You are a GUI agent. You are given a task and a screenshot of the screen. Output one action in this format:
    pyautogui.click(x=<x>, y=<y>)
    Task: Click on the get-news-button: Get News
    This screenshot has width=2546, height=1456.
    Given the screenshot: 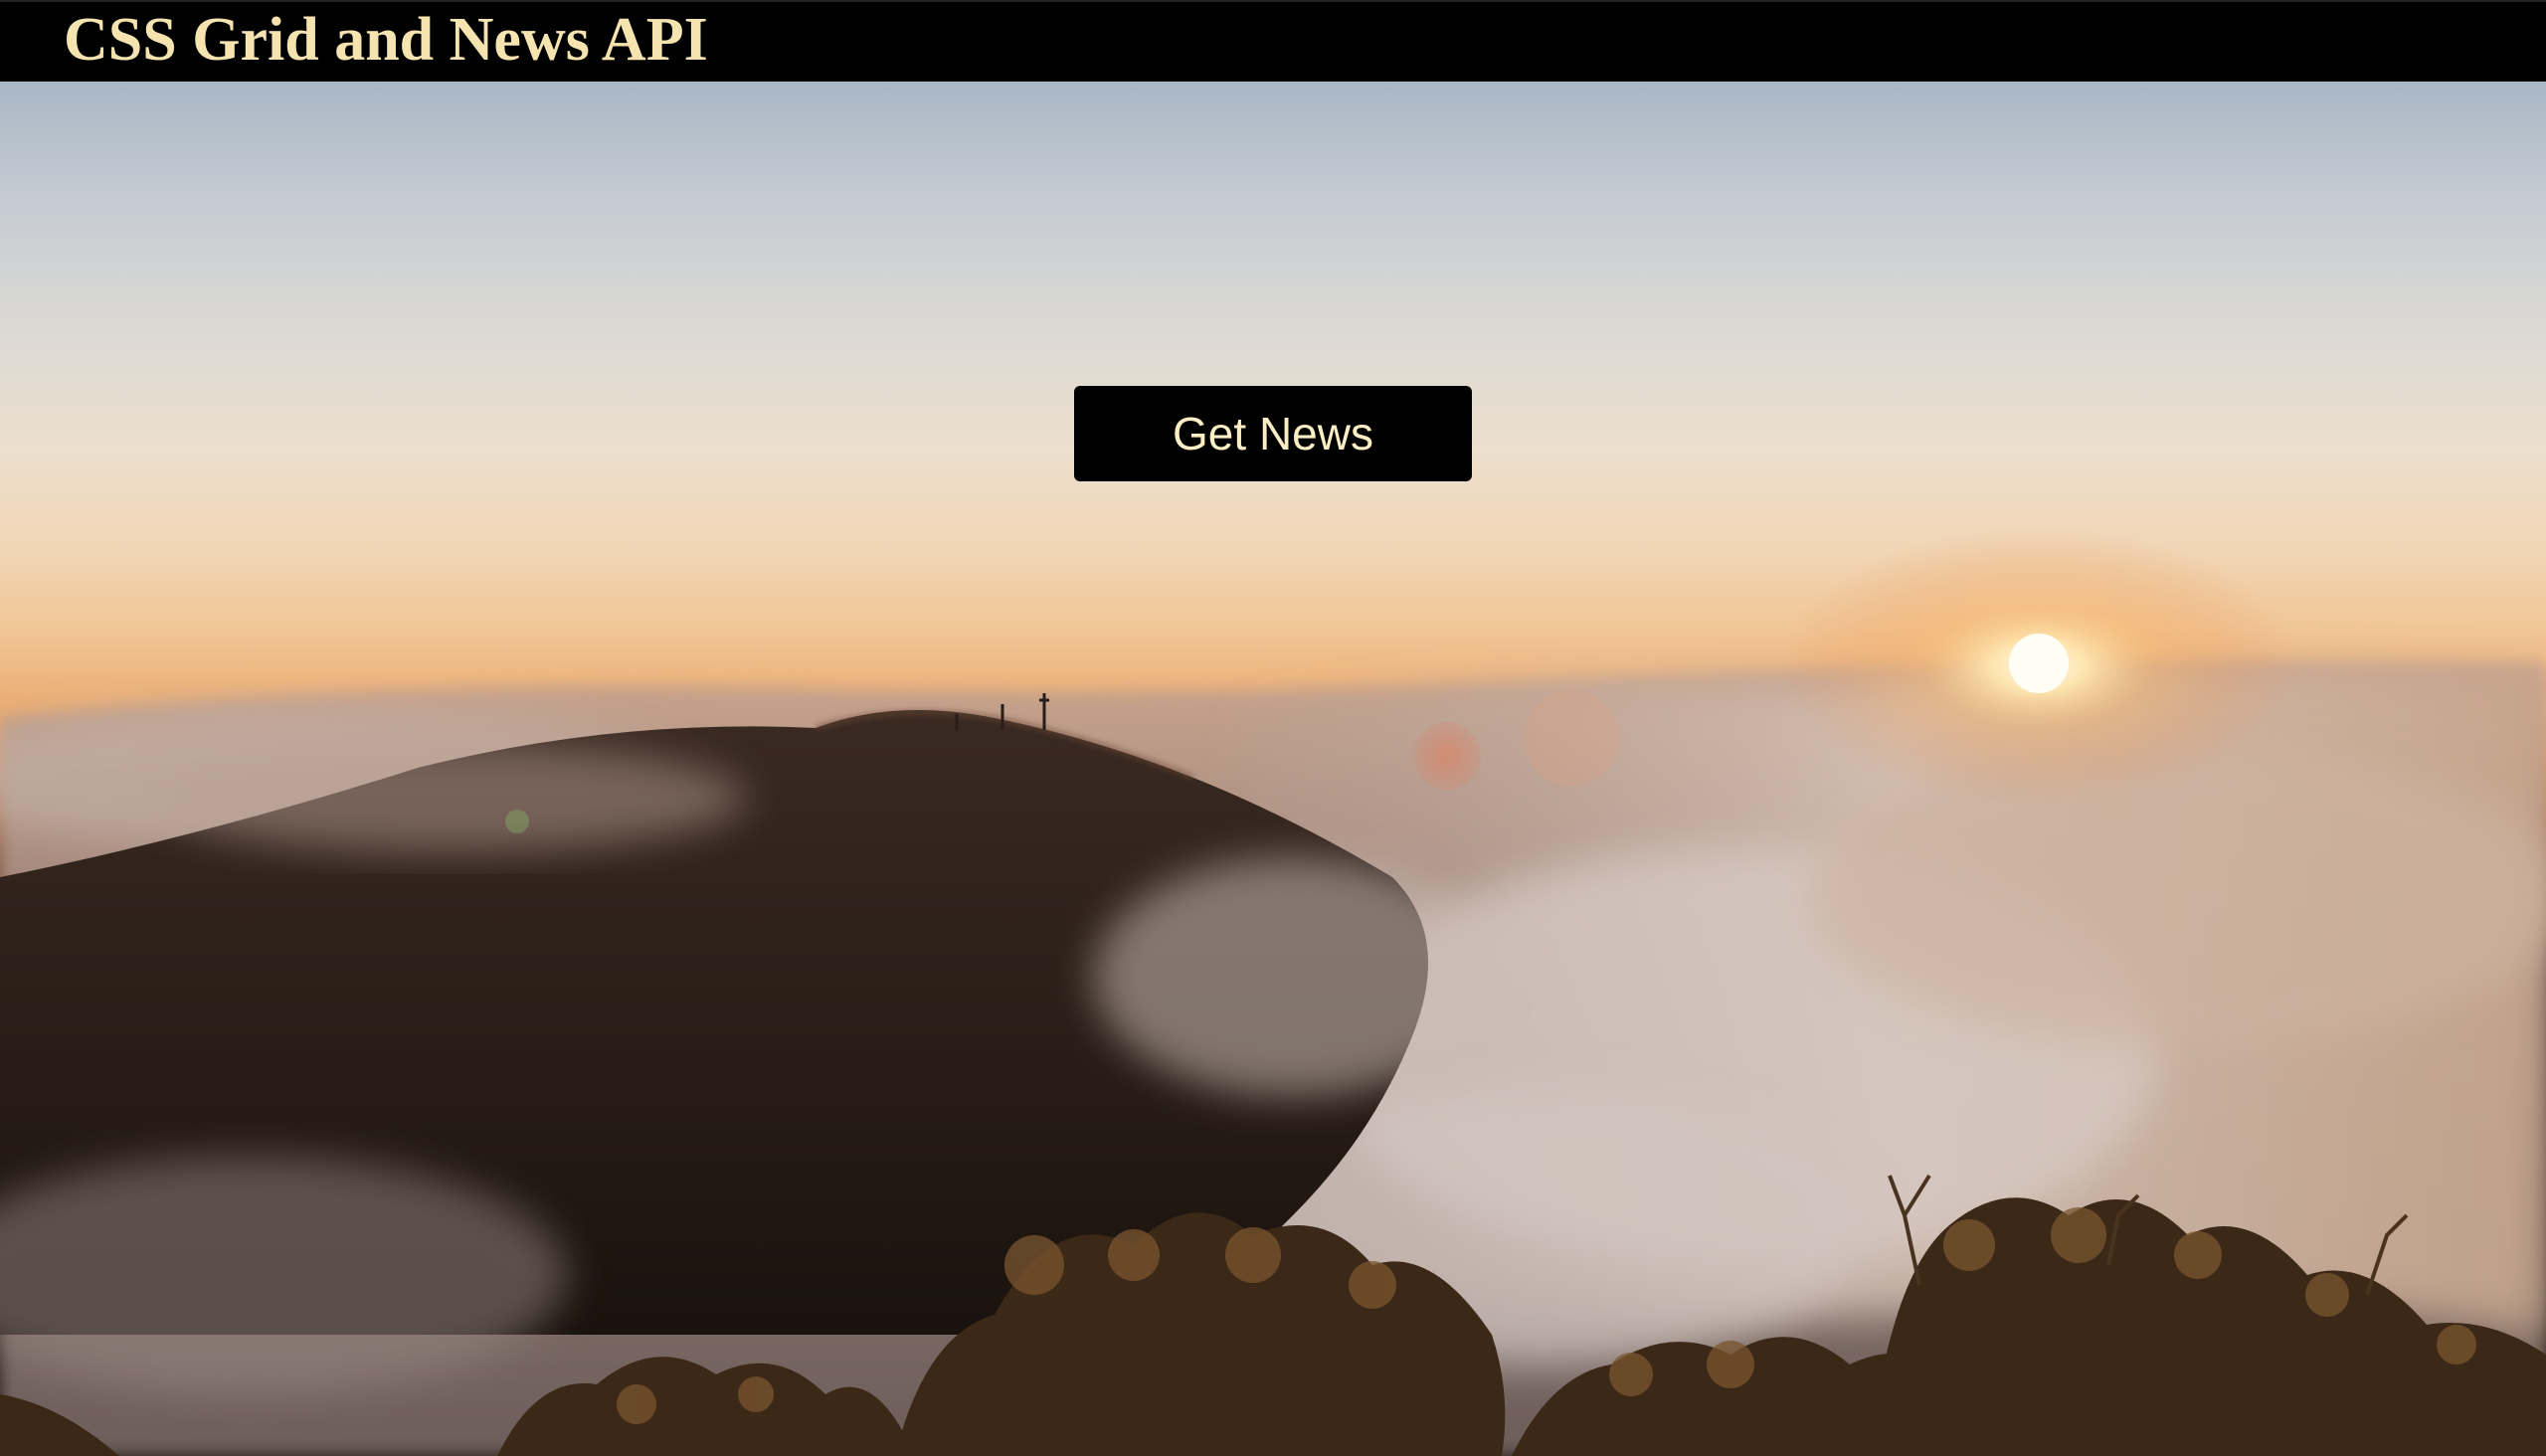 What is the action you would take?
    pyautogui.click(x=1273, y=433)
    